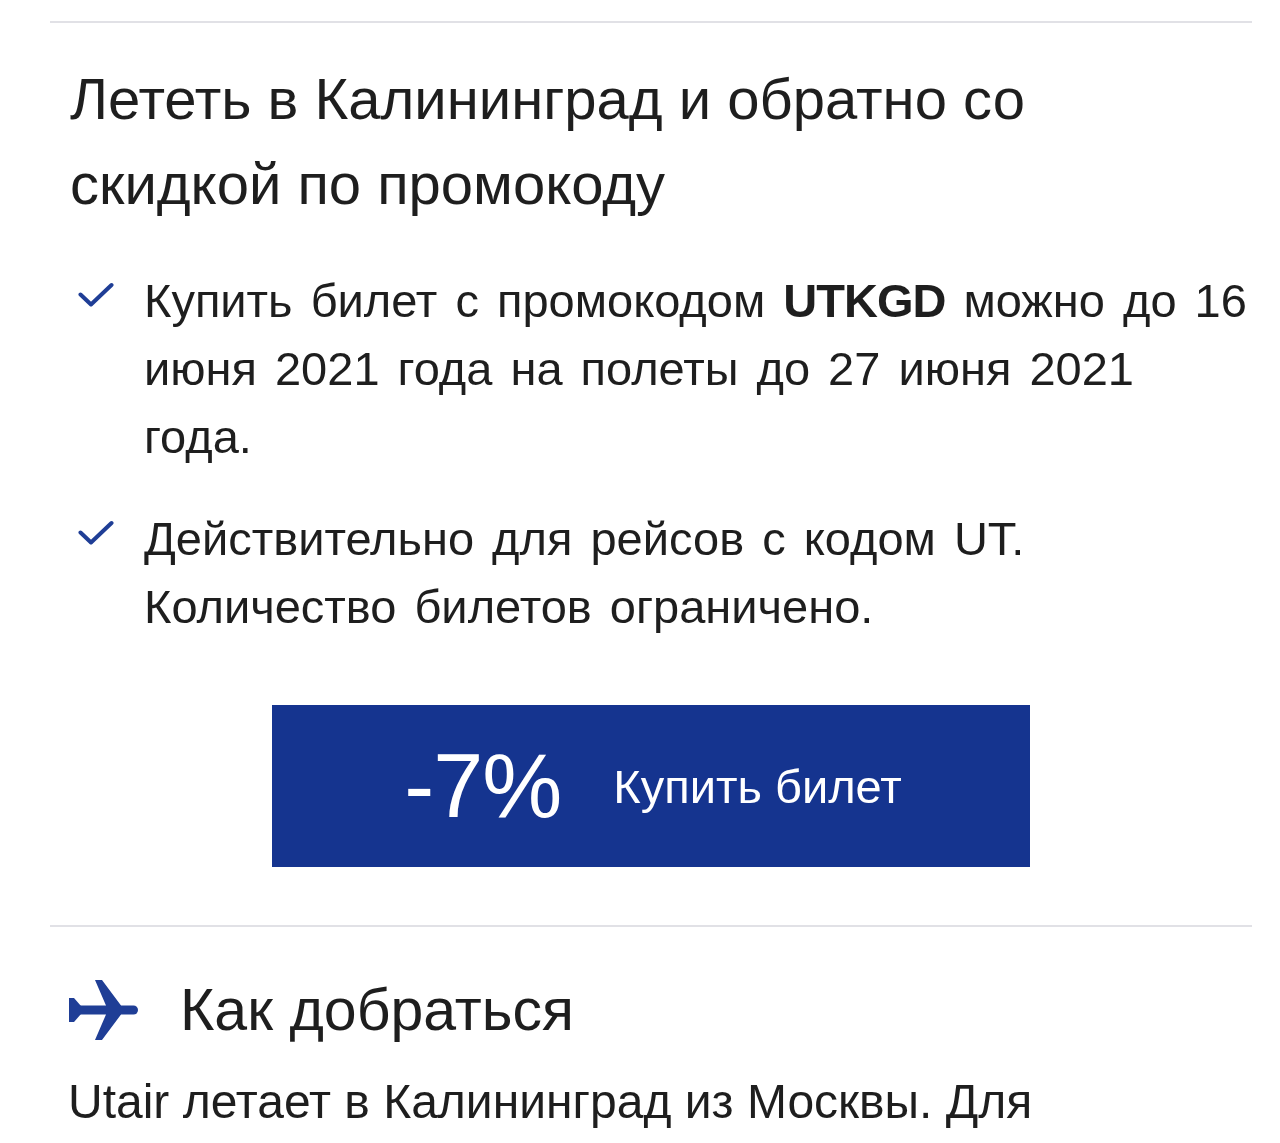 This screenshot has width=1280, height=1143. What do you see at coordinates (103, 1010) in the screenshot?
I see `airplane-icon` at bounding box center [103, 1010].